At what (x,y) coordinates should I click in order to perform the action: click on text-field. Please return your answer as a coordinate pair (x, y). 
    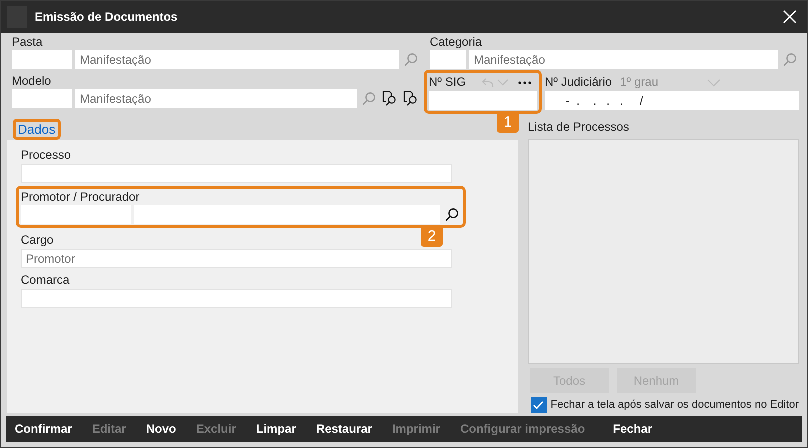
    Looking at the image, I should click on (236, 298).